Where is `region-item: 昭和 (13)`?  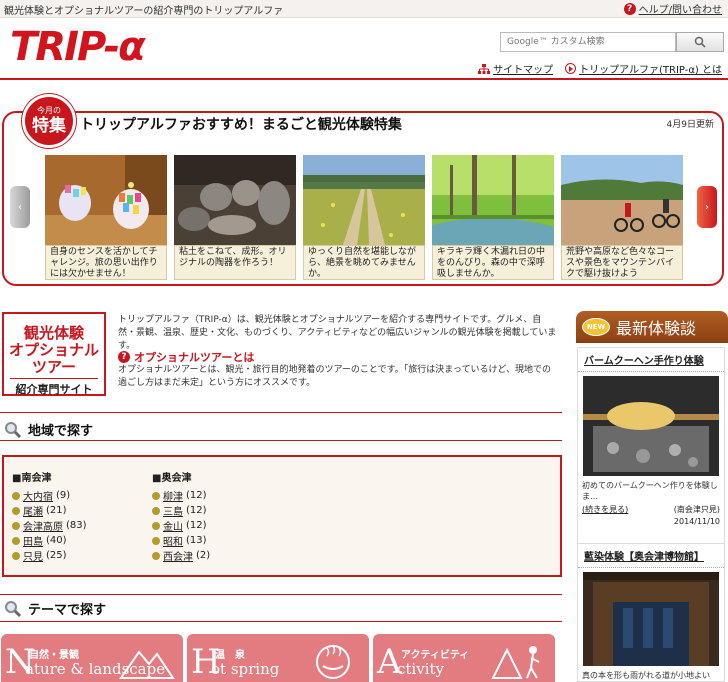
region-item: 昭和 (13) is located at coordinates (181, 540).